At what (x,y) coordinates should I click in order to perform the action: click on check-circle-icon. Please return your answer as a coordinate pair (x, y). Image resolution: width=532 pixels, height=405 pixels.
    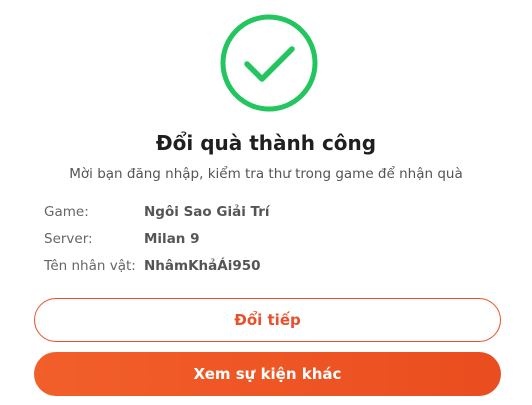
    Looking at the image, I should click on (269, 63).